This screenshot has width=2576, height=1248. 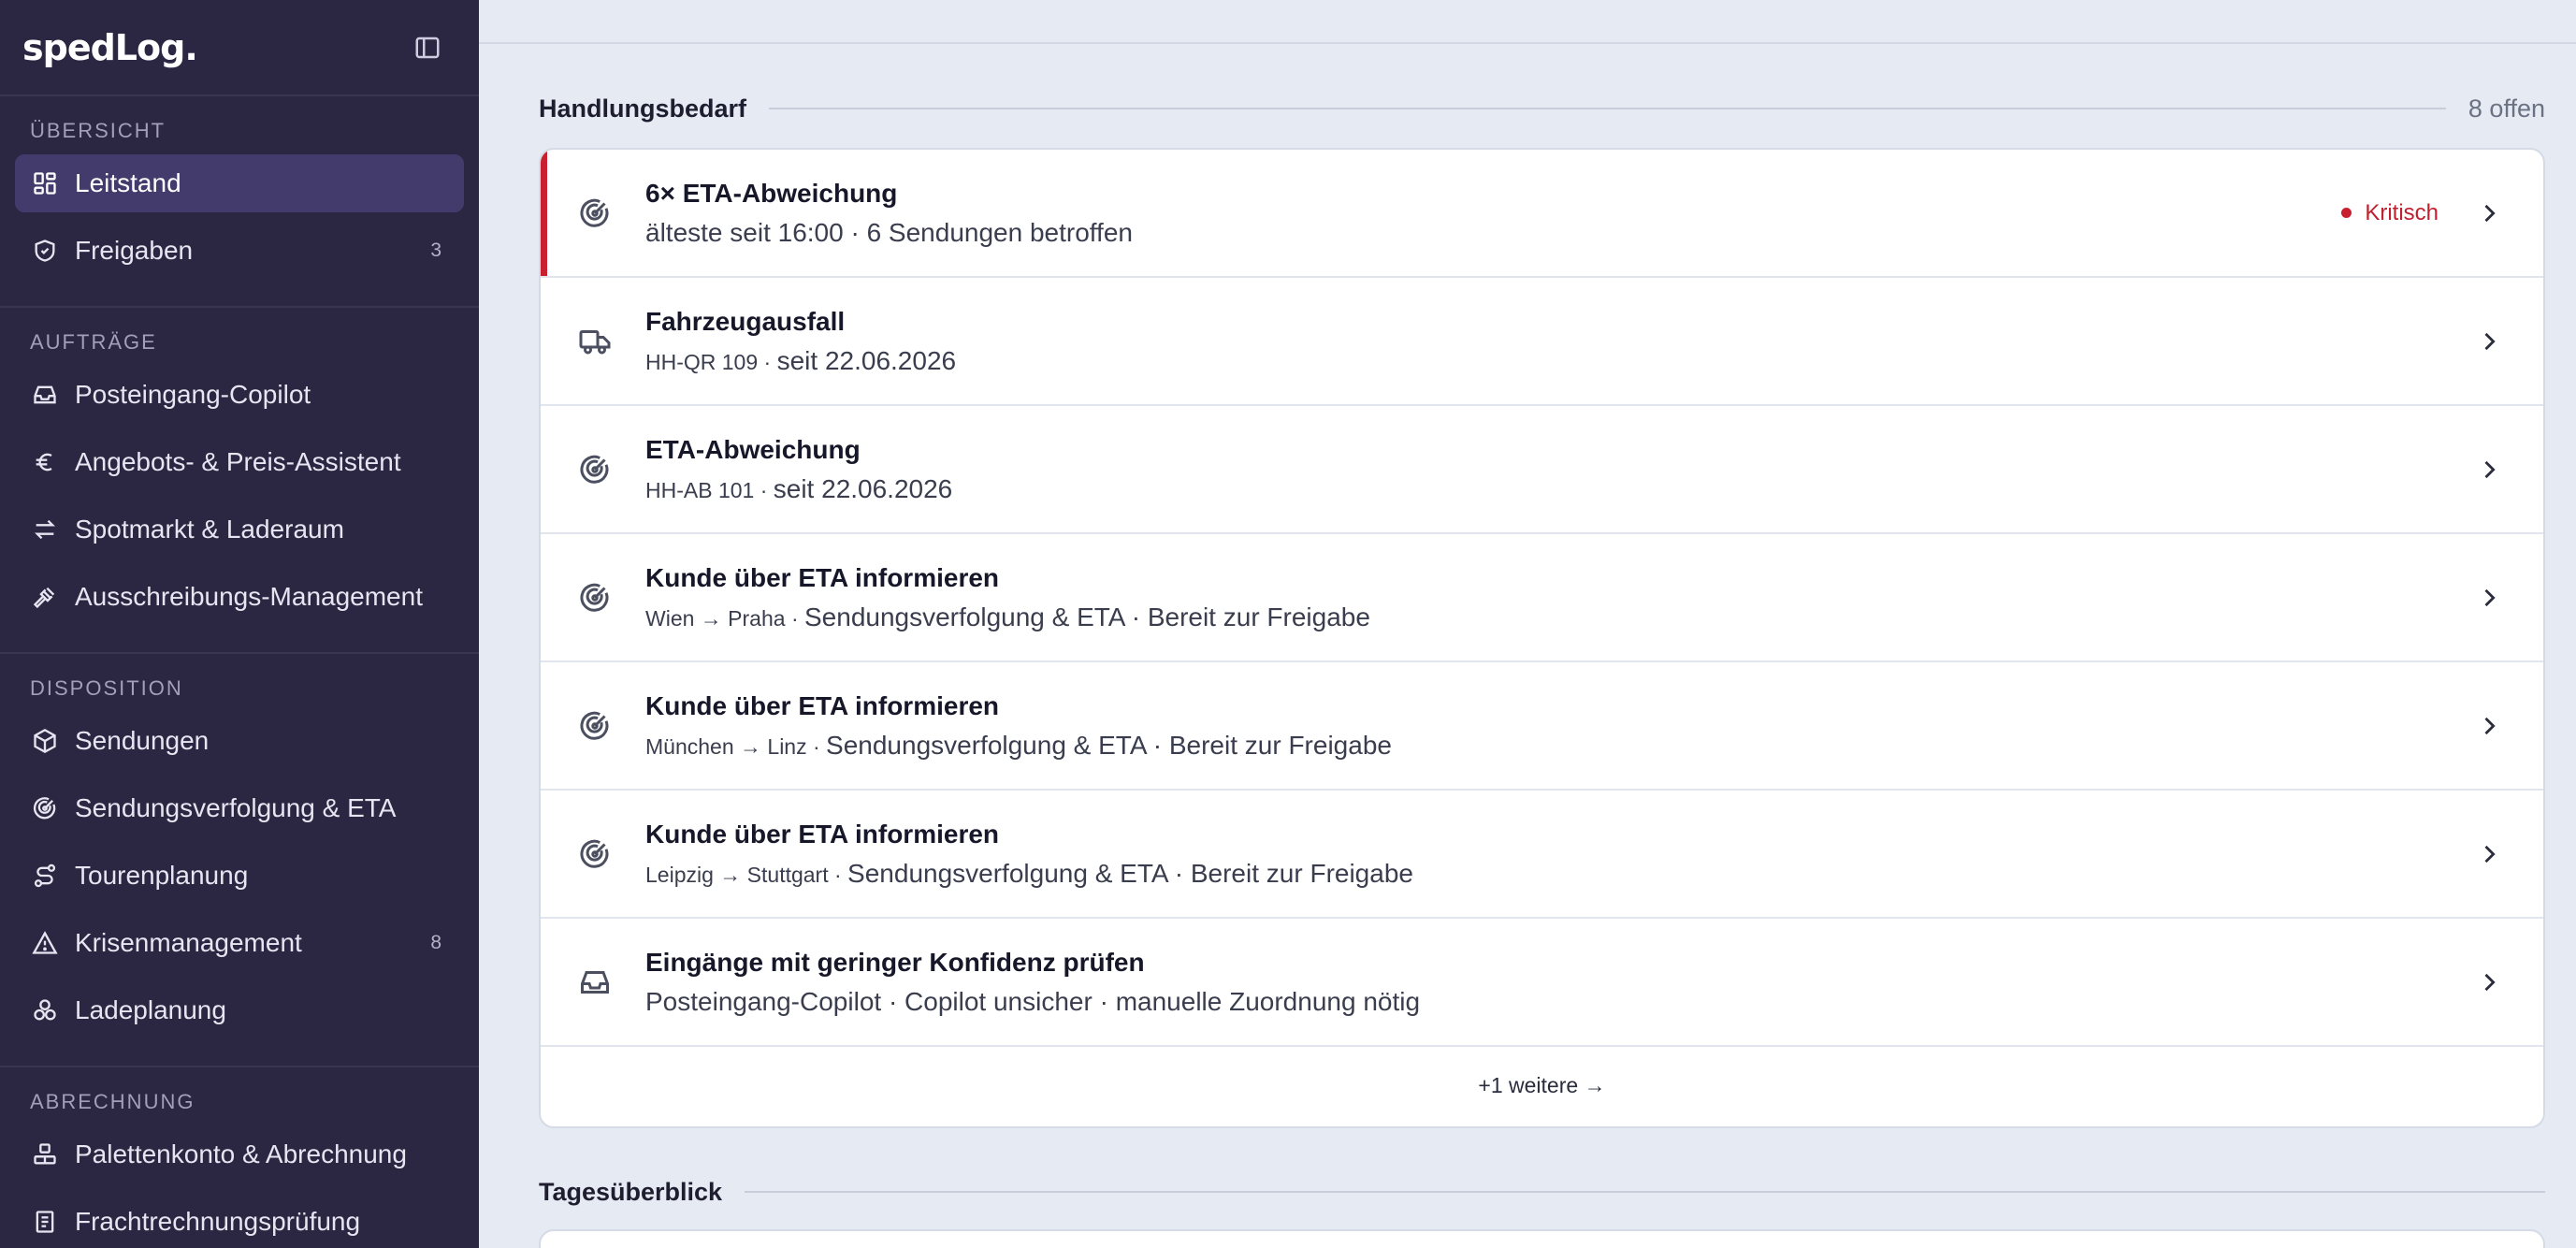 I want to click on action-row-detail: seit 22.06.2026, so click(x=867, y=360).